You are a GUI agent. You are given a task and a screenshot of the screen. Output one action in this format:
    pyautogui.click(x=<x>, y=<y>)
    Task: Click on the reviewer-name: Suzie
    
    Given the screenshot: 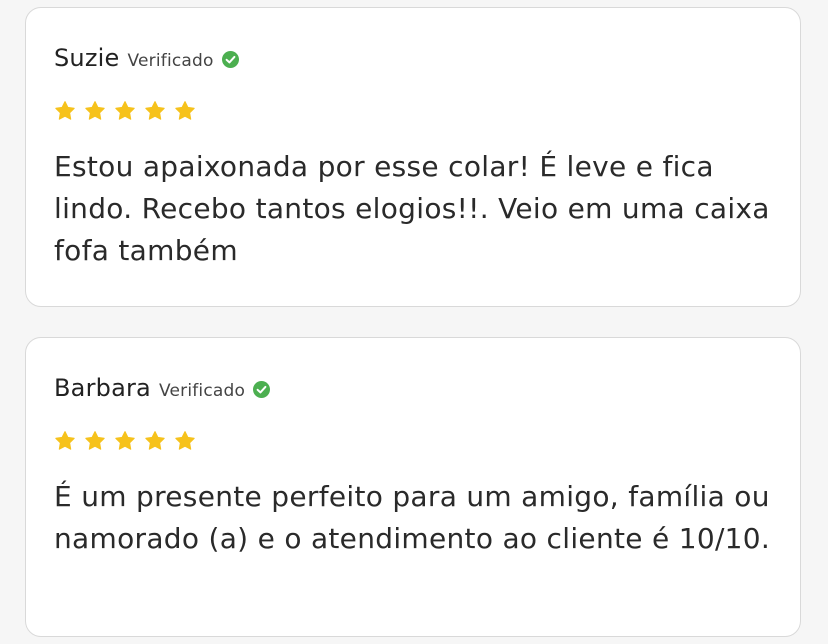 What is the action you would take?
    pyautogui.click(x=87, y=58)
    